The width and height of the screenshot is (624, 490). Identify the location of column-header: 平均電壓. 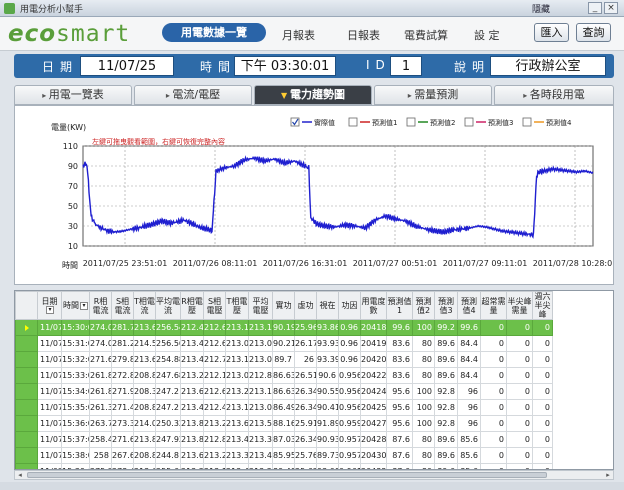
(260, 305).